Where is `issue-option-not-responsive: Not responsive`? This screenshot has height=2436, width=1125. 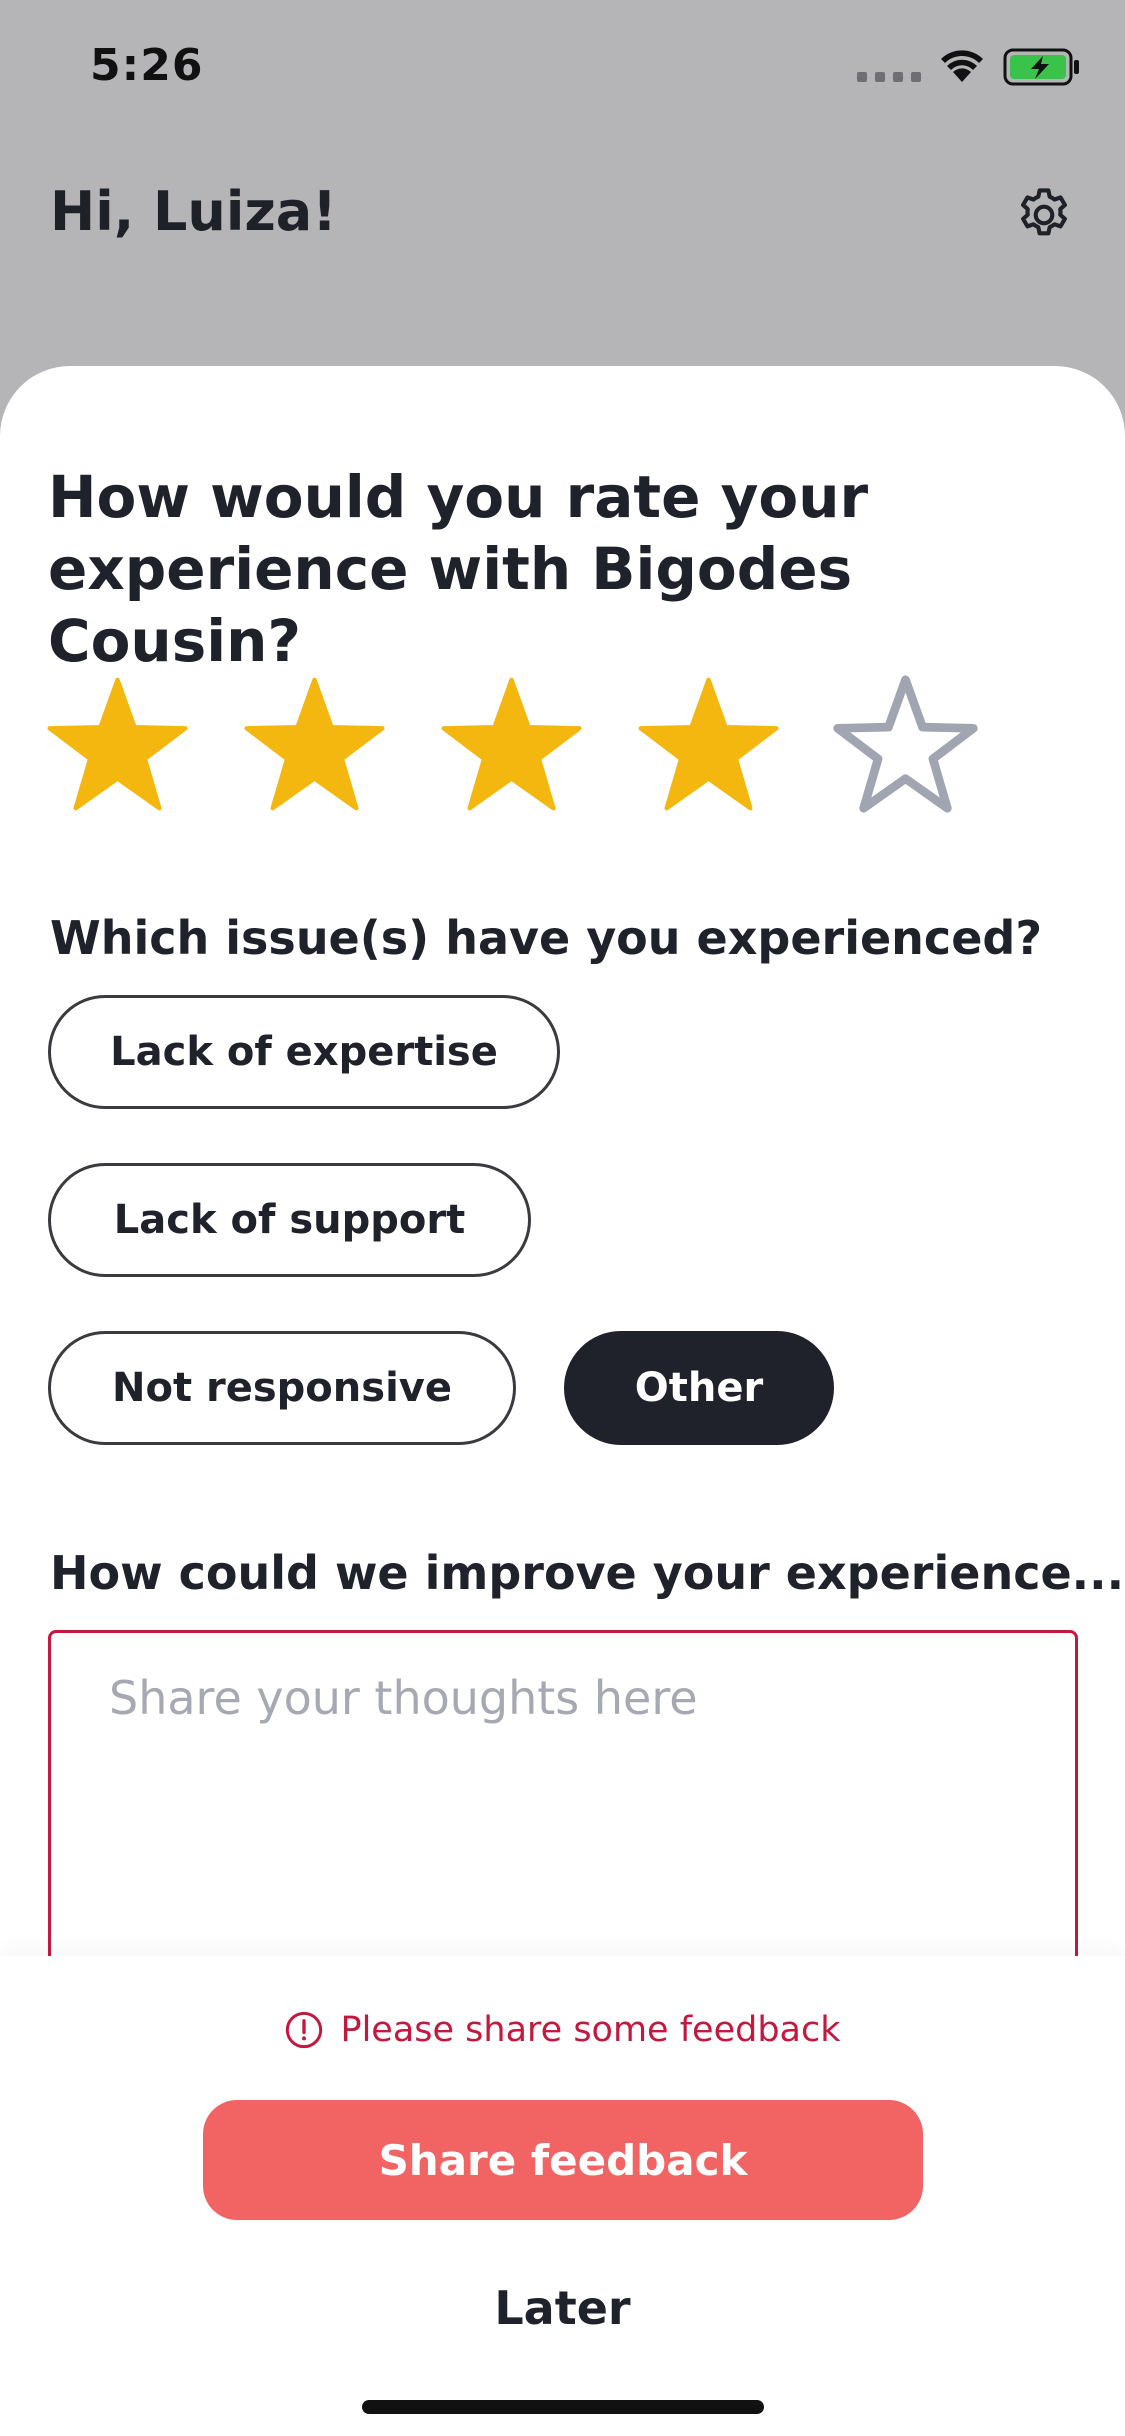
issue-option-not-responsive: Not responsive is located at coordinates (282, 1388).